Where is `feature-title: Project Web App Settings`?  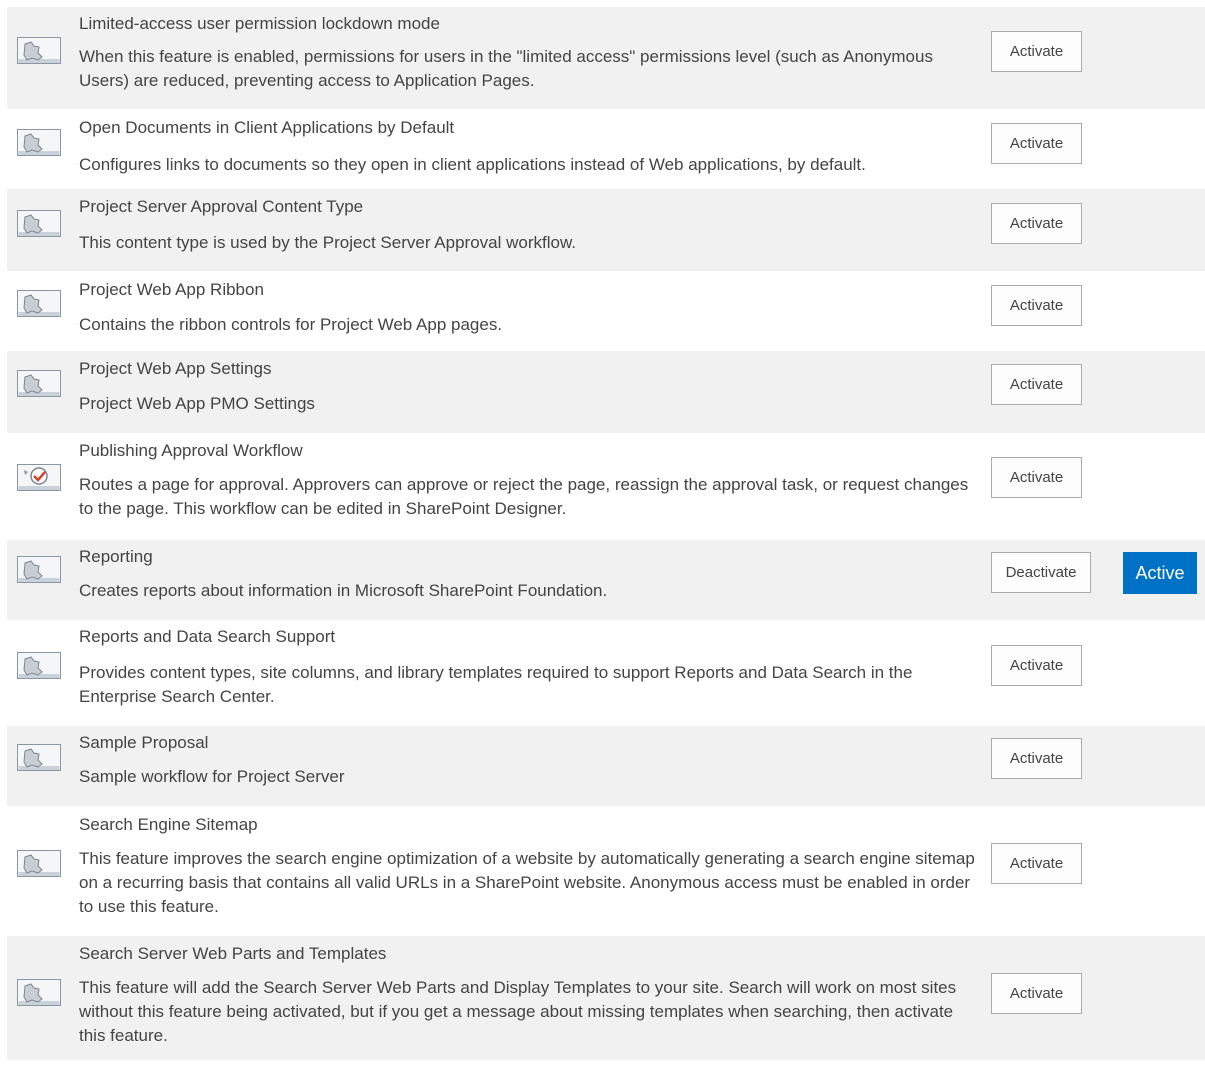 feature-title: Project Web App Settings is located at coordinates (175, 368).